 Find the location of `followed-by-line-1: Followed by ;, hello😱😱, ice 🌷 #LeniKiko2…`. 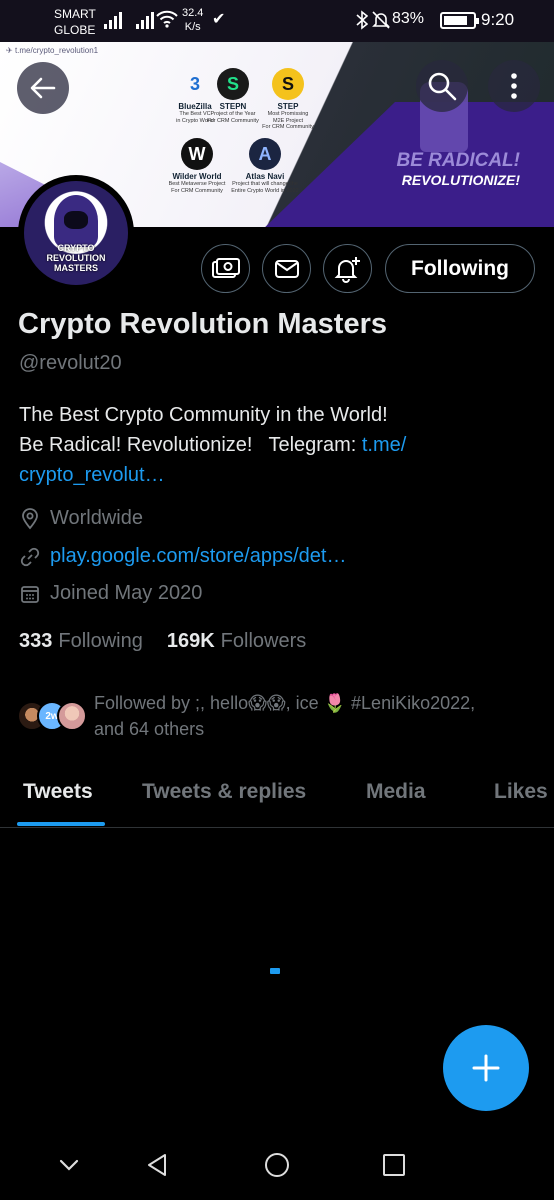

followed-by-line-1: Followed by ;, hello😱😱, ice 🌷 #LeniKiko2… is located at coordinates (285, 703).